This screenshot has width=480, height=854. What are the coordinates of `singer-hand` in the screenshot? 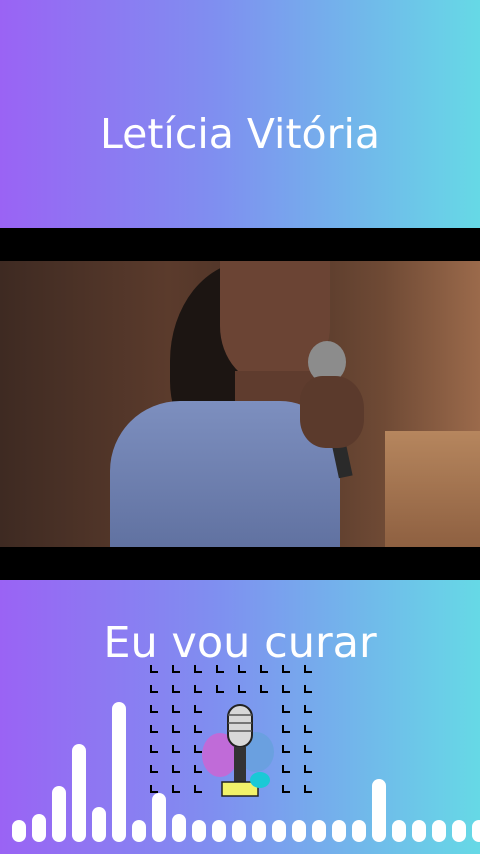 It's located at (332, 412).